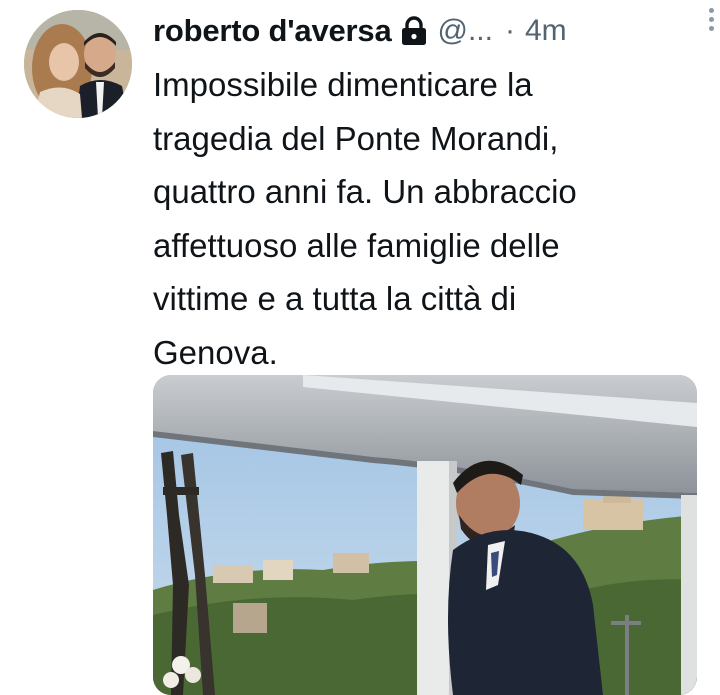  Describe the element at coordinates (272, 31) in the screenshot. I see `author-name: roberto d'aversa` at that location.